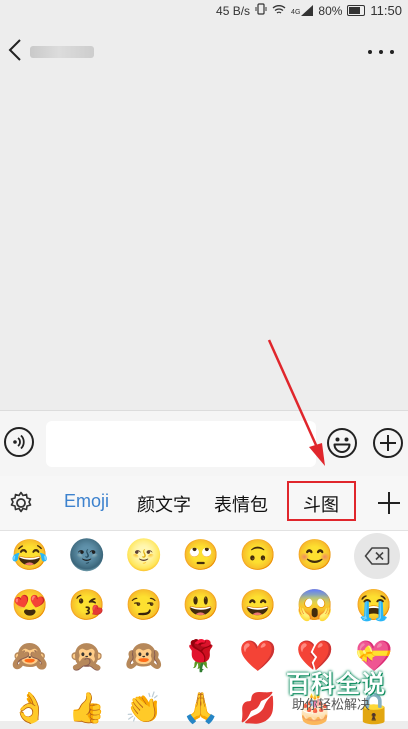 The height and width of the screenshot is (729, 408). What do you see at coordinates (315, 606) in the screenshot?
I see `emoji-key: 😱` at bounding box center [315, 606].